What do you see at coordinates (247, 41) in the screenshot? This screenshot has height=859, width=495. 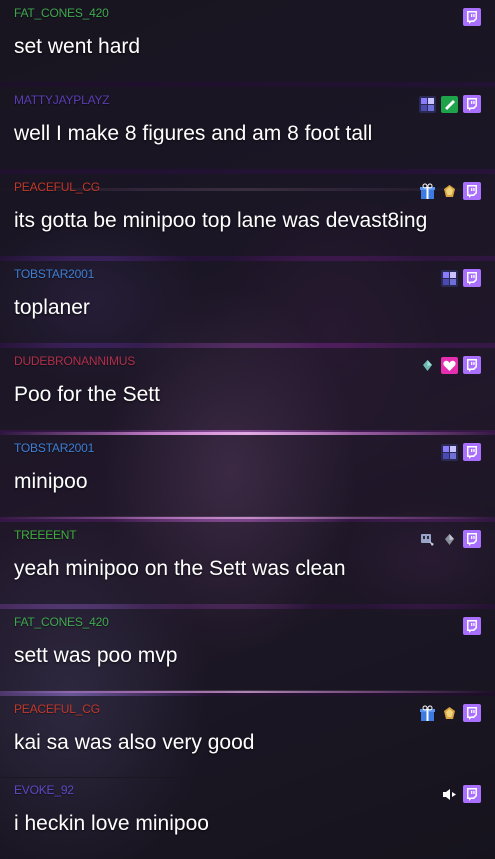 I see `chat-message: FAT_CONES_420 set went hard` at bounding box center [247, 41].